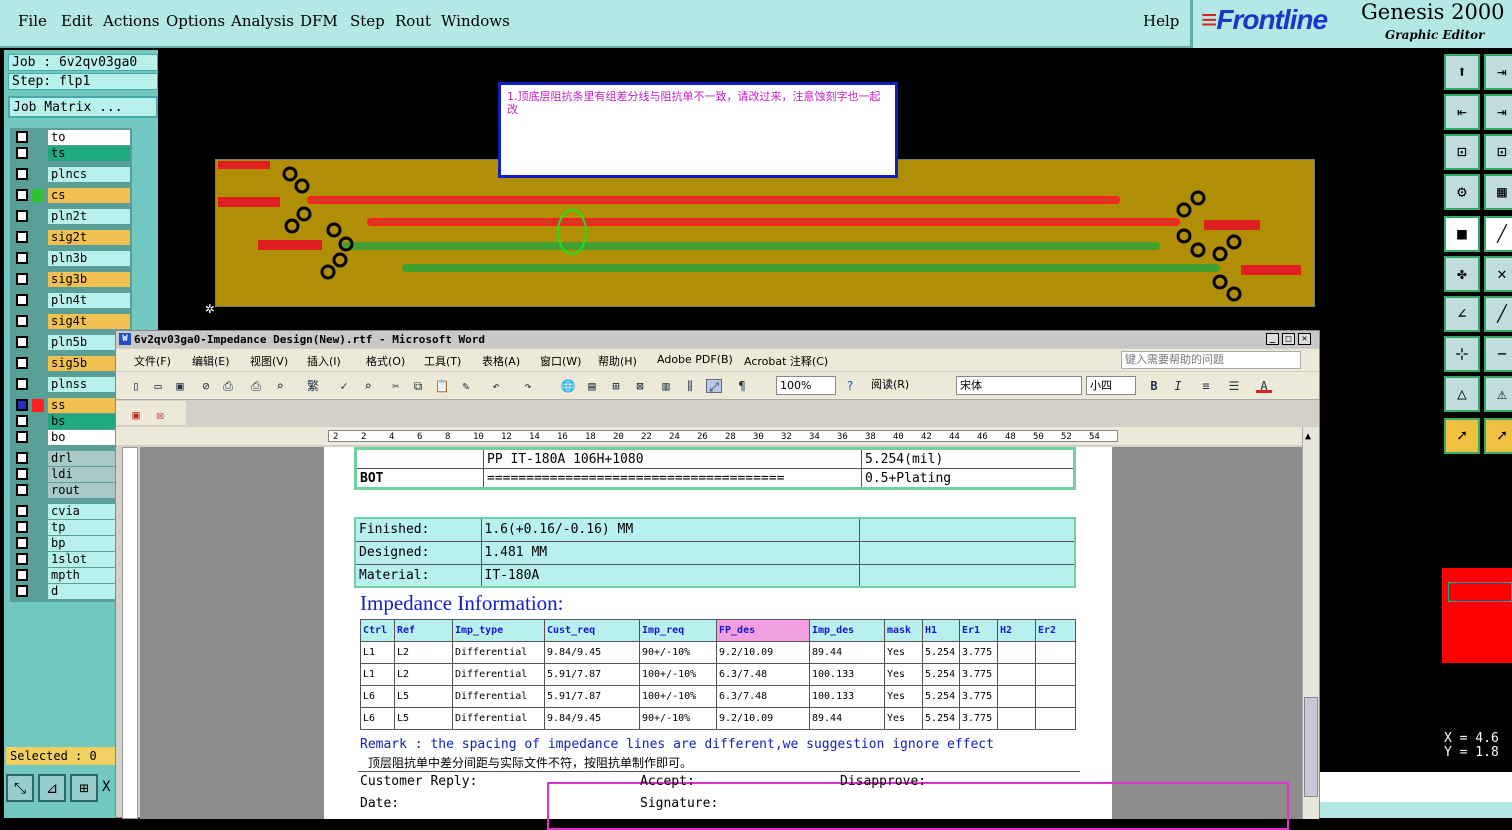 This screenshot has height=830, width=1512. I want to click on wmenu-tools: 工具(T), so click(442, 361).